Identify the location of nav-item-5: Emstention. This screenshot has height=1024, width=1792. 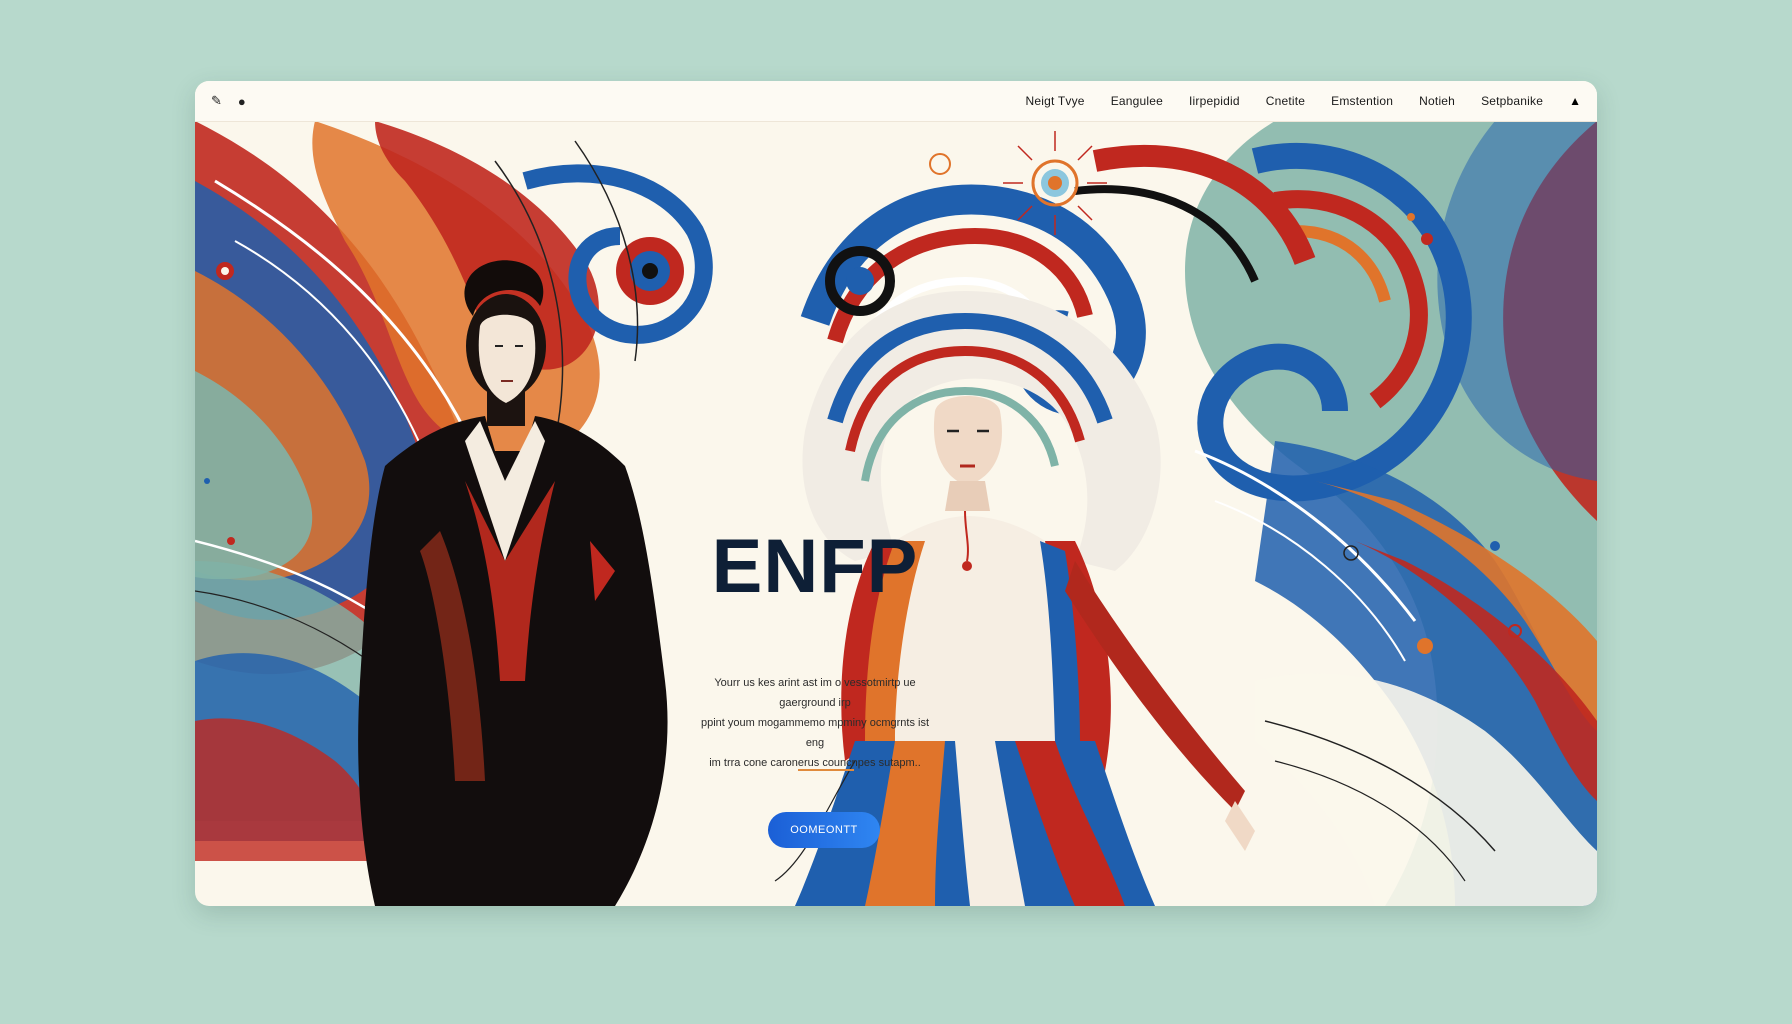
(1362, 101).